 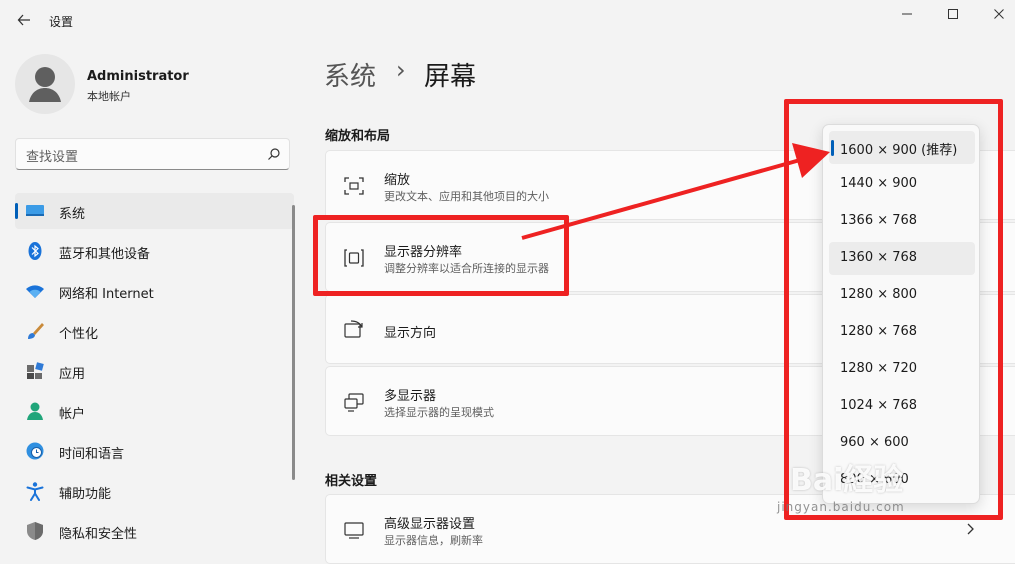 What do you see at coordinates (847, 480) in the screenshot?
I see `watermark-logo: Bai経验` at bounding box center [847, 480].